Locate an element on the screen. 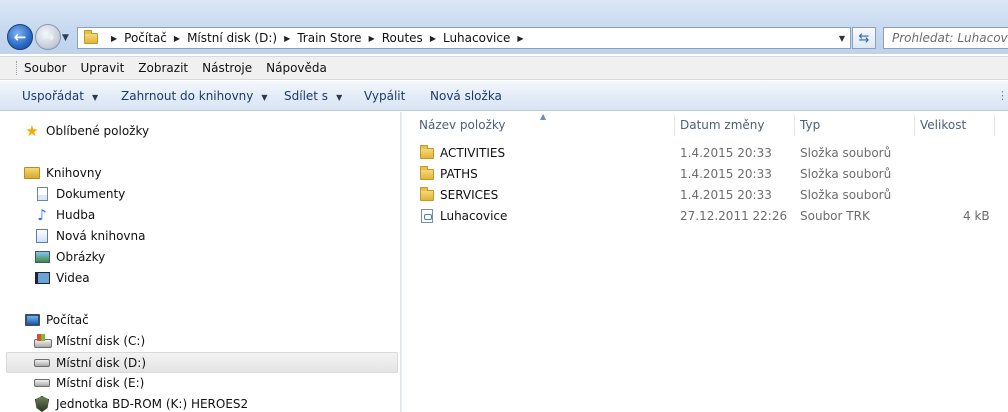 This screenshot has width=1008, height=412. nav-pictures: Obrázky is located at coordinates (69, 257).